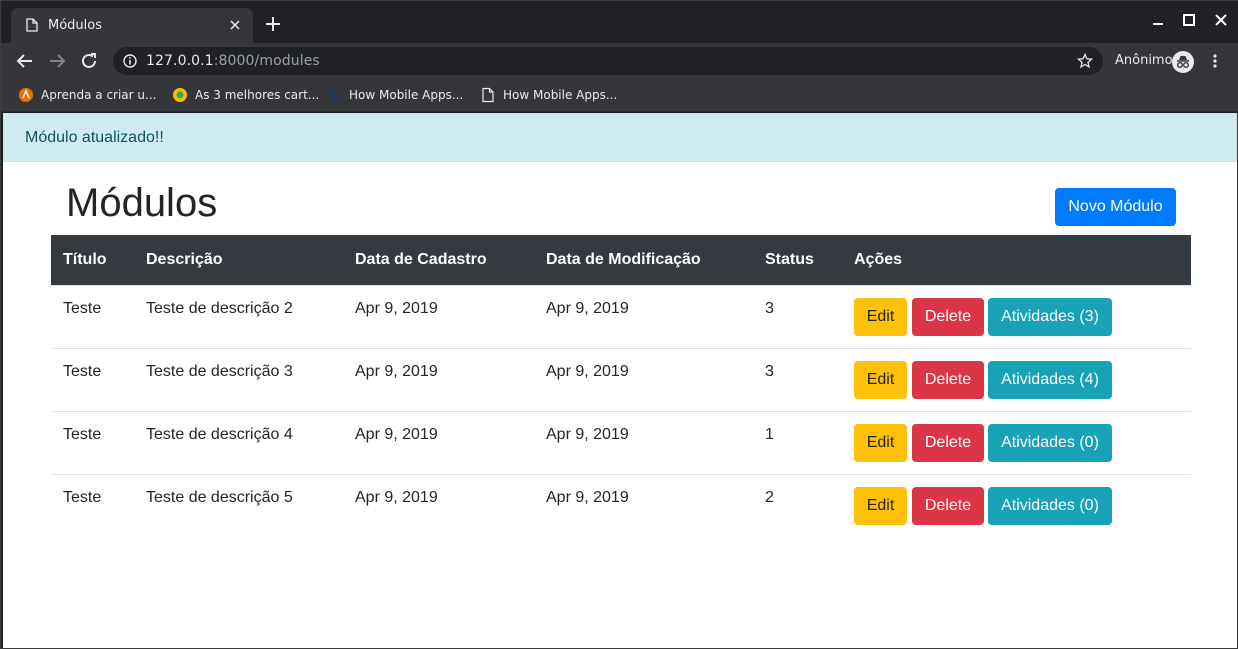  What do you see at coordinates (57, 61) in the screenshot?
I see `forward-icon` at bounding box center [57, 61].